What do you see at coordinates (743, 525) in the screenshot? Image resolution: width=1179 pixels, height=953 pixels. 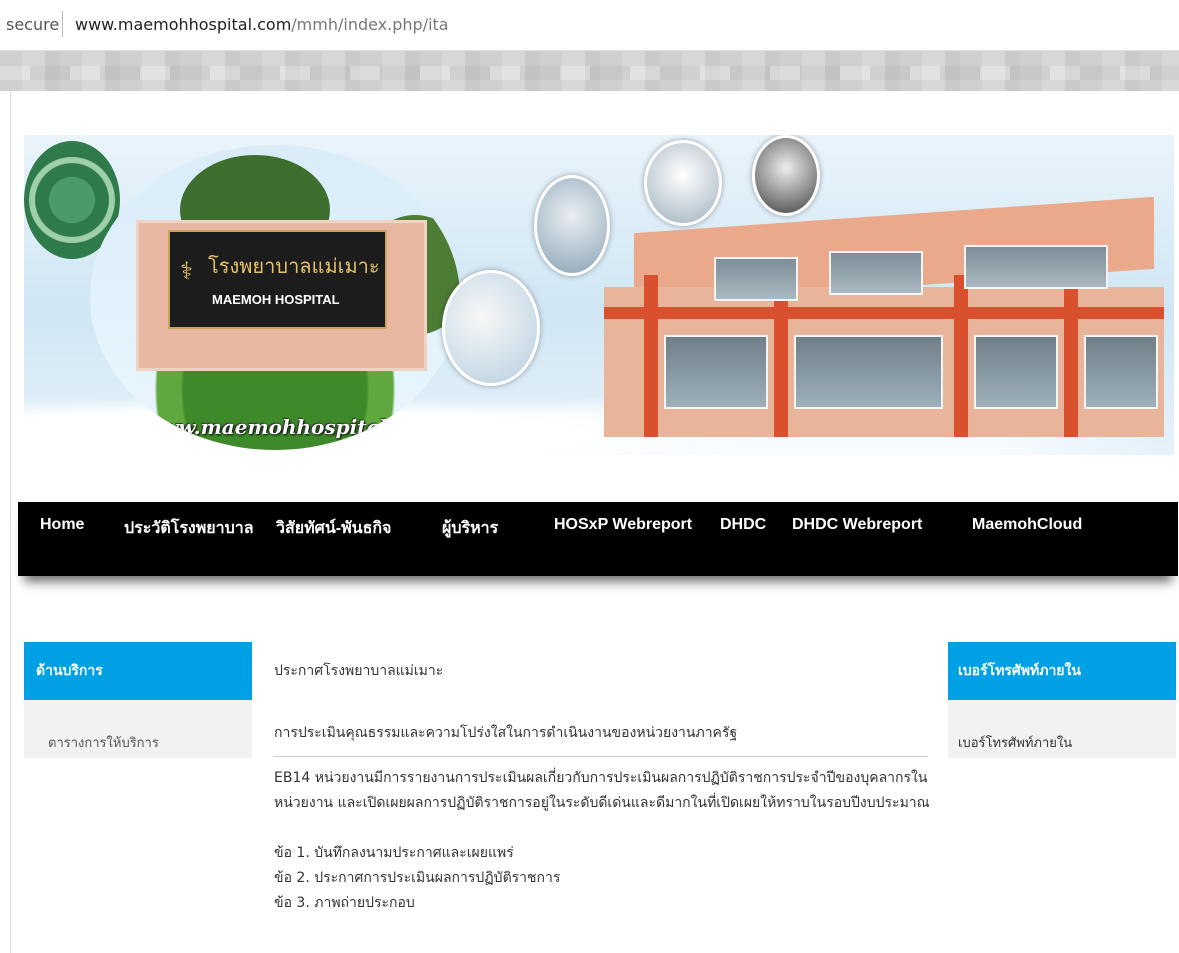 I see `nav-dhdc: DHDC` at bounding box center [743, 525].